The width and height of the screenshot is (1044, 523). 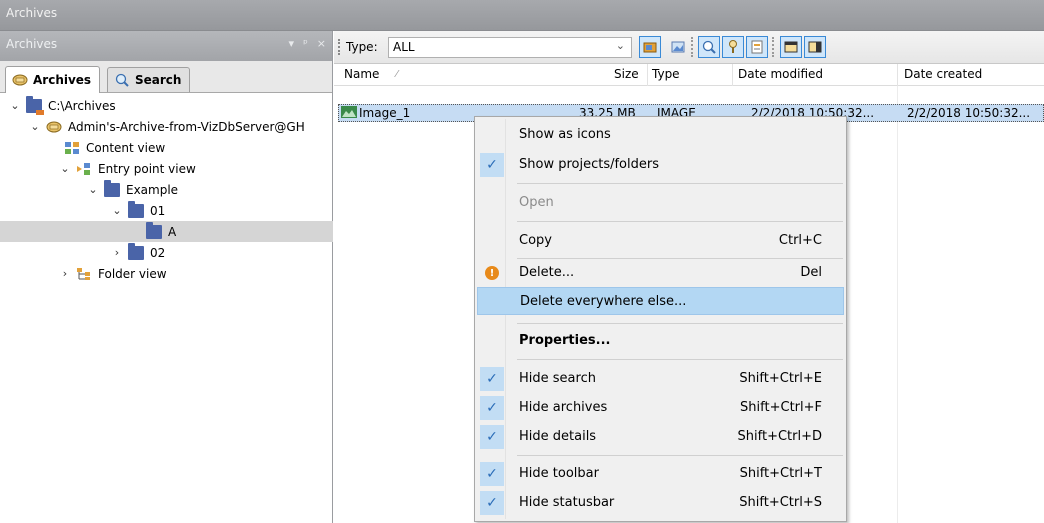 I want to click on properties-button, so click(x=757, y=47).